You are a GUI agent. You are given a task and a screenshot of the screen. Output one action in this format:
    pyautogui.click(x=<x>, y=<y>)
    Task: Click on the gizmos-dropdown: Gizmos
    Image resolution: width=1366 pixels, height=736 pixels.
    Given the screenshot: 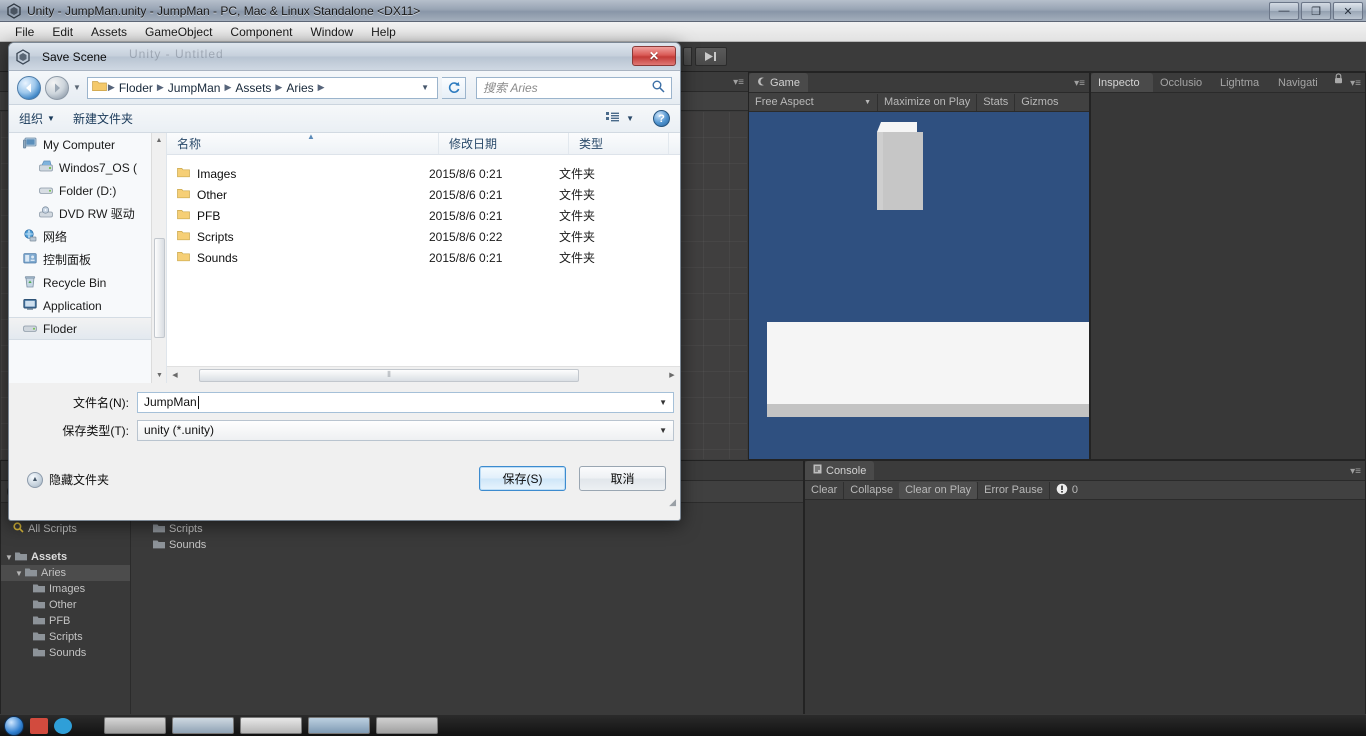 What is the action you would take?
    pyautogui.click(x=1039, y=102)
    